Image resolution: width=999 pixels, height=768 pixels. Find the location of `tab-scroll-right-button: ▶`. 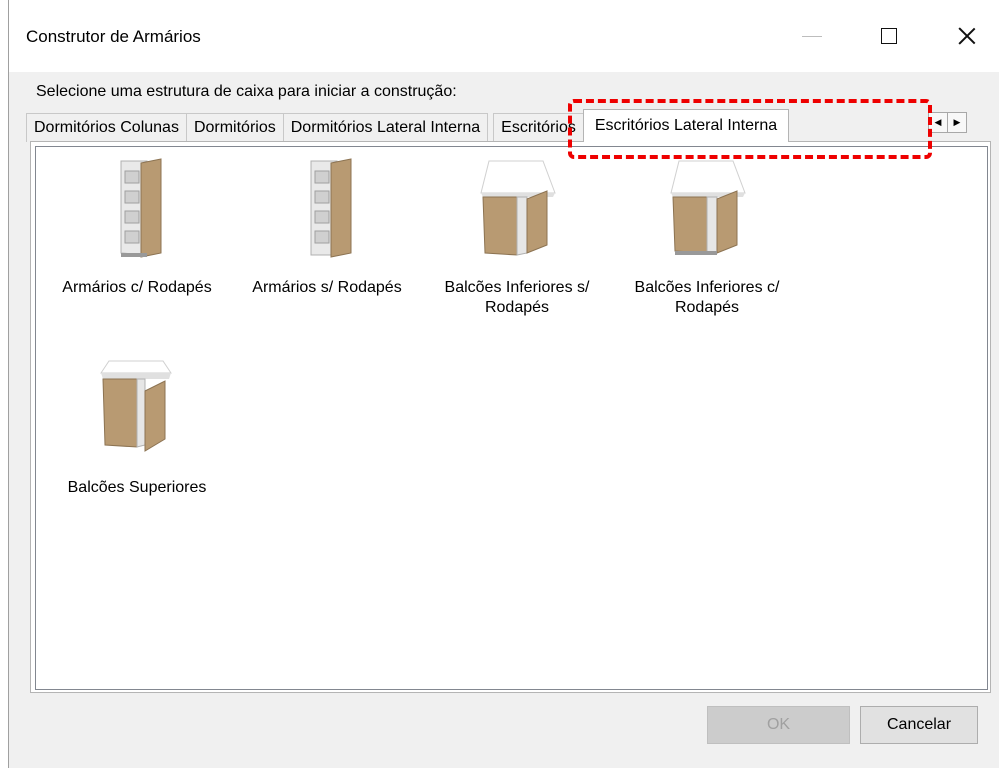

tab-scroll-right-button: ▶ is located at coordinates (957, 122).